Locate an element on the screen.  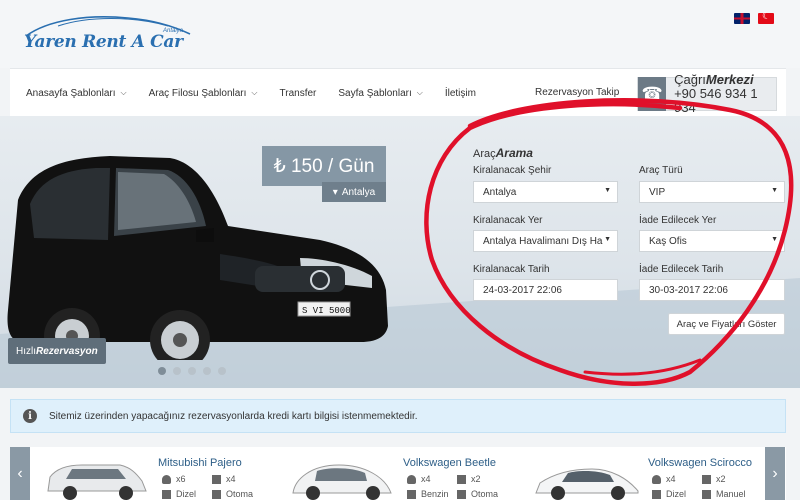
nav-item-home-templates: Anasayfa Şablonları ⌵ is located at coordinates (76, 93).